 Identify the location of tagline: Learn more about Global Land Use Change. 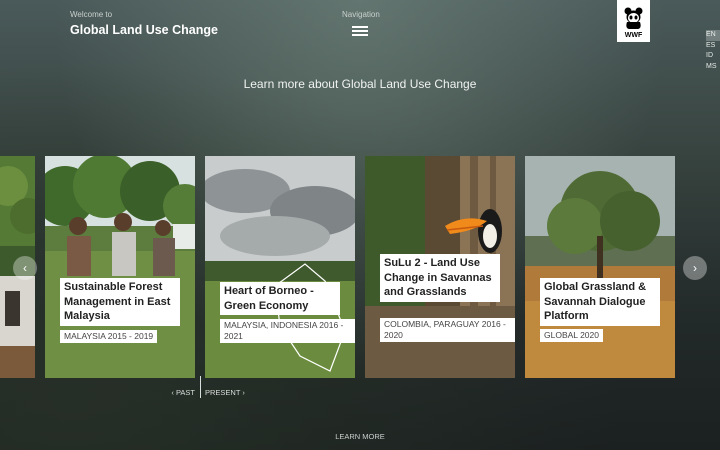
(360, 84).